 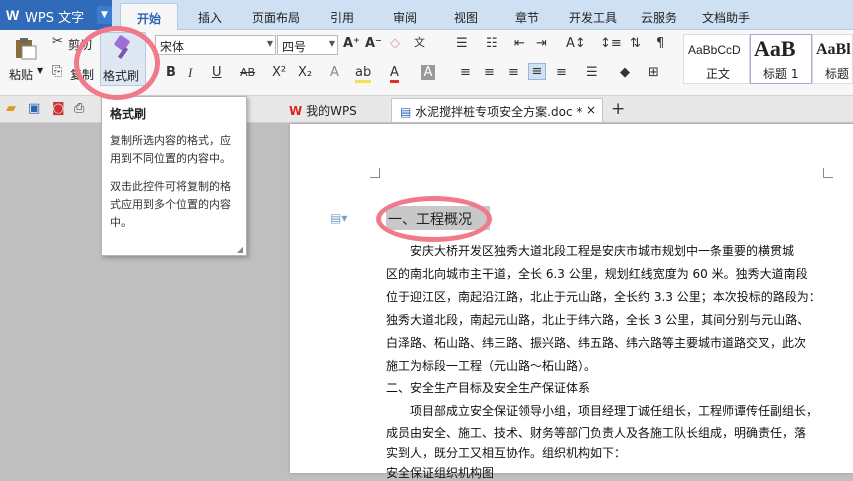 I want to click on italic-icon: I, so click(x=190, y=73).